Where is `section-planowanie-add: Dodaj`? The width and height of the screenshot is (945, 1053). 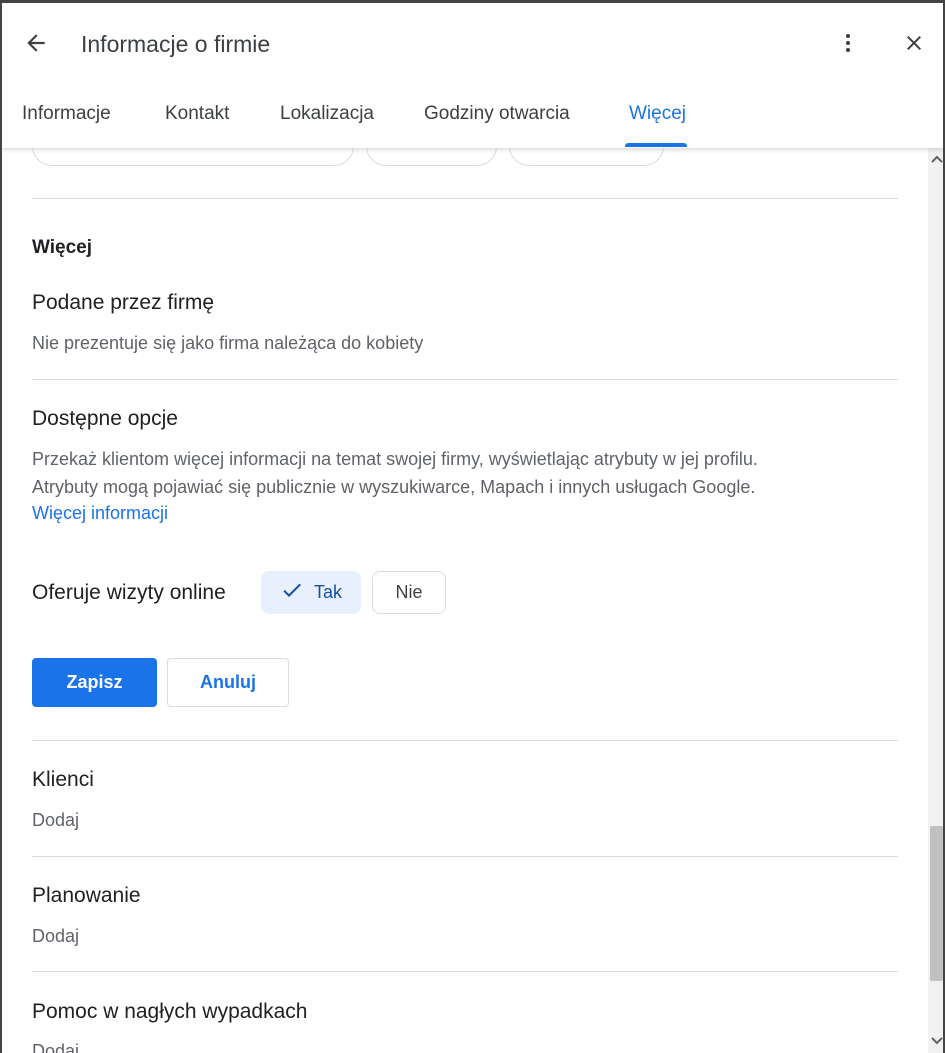 section-planowanie-add: Dodaj is located at coordinates (55, 936).